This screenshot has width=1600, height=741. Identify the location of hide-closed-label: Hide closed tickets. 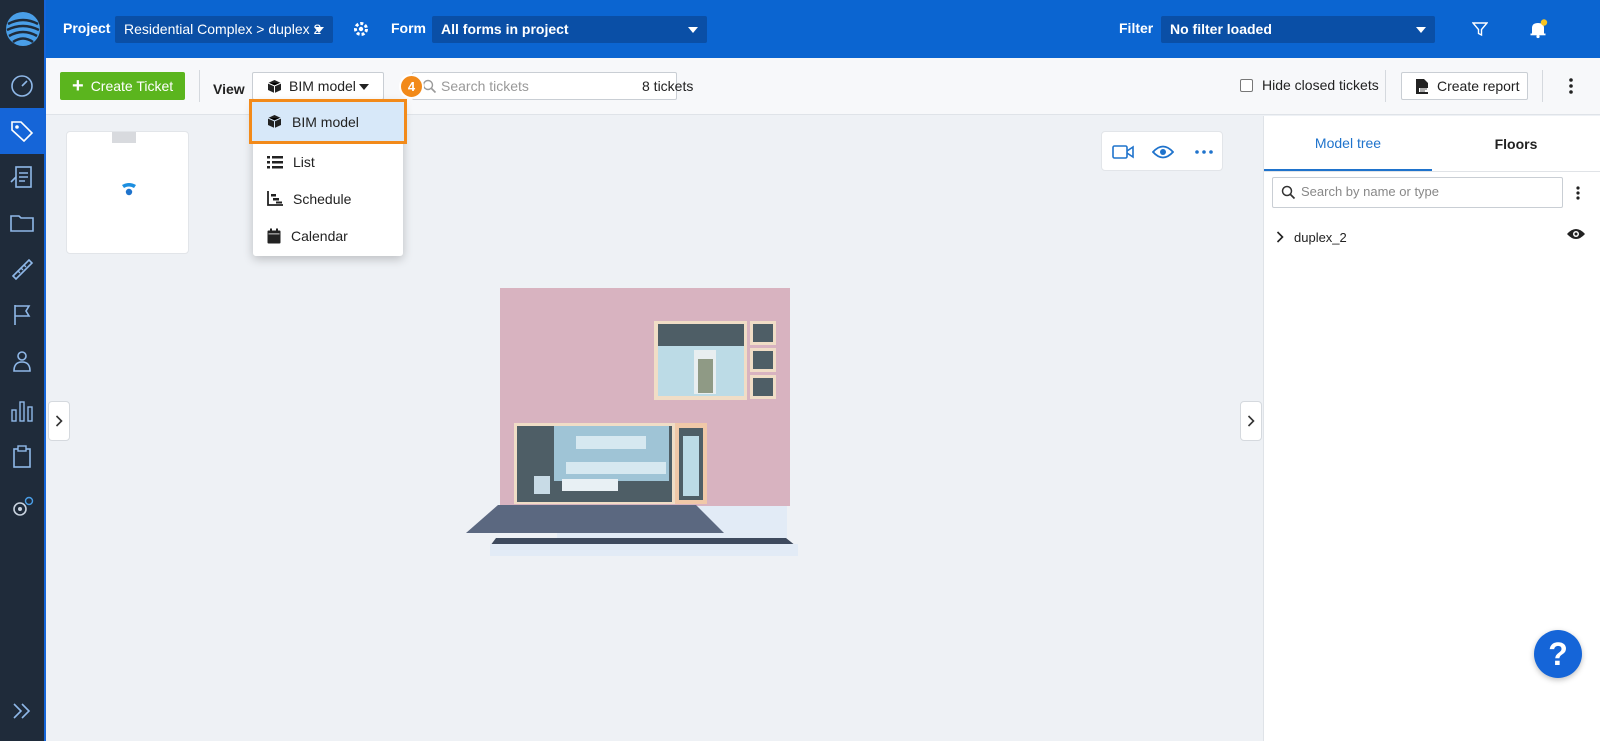
(1320, 85).